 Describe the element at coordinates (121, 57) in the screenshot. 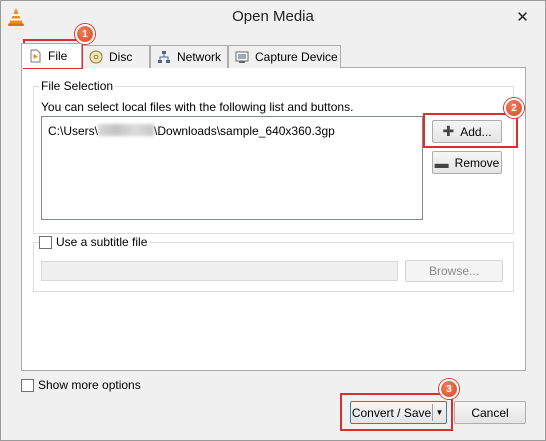

I see `tab-label: Disc` at that location.